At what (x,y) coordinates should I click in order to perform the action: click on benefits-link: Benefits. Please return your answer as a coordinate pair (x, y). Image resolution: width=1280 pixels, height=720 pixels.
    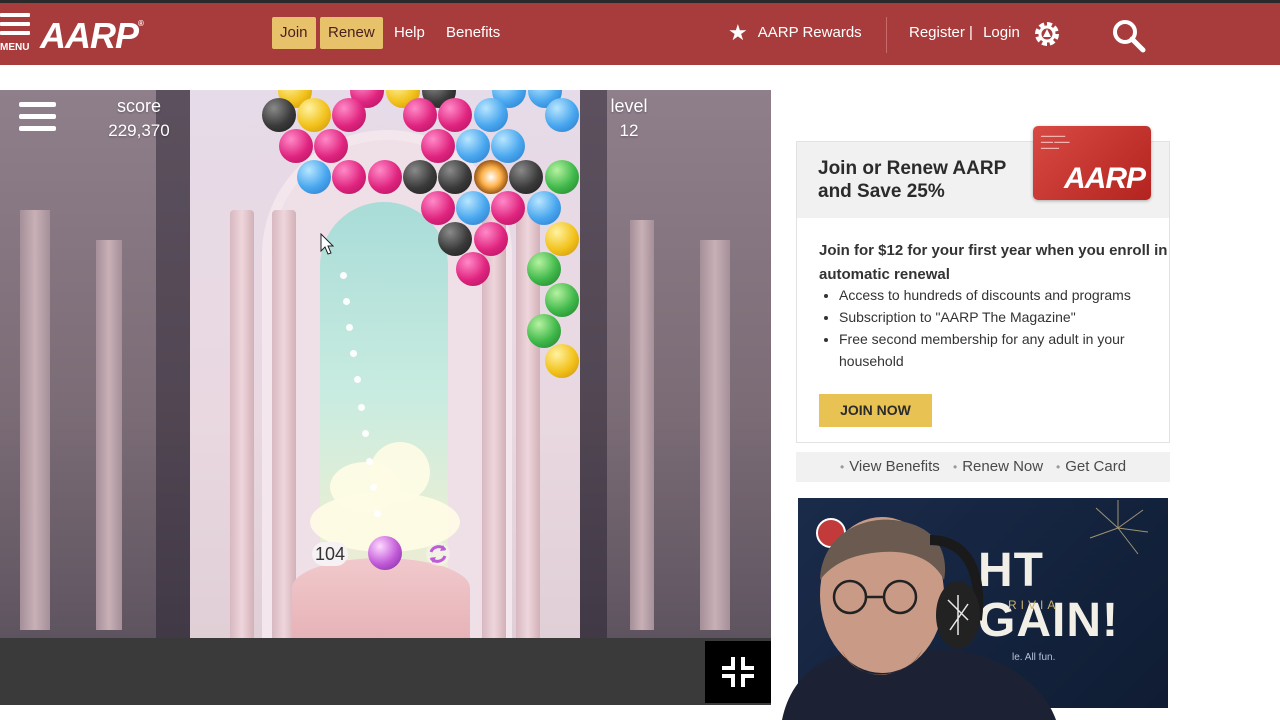
    Looking at the image, I should click on (473, 33).